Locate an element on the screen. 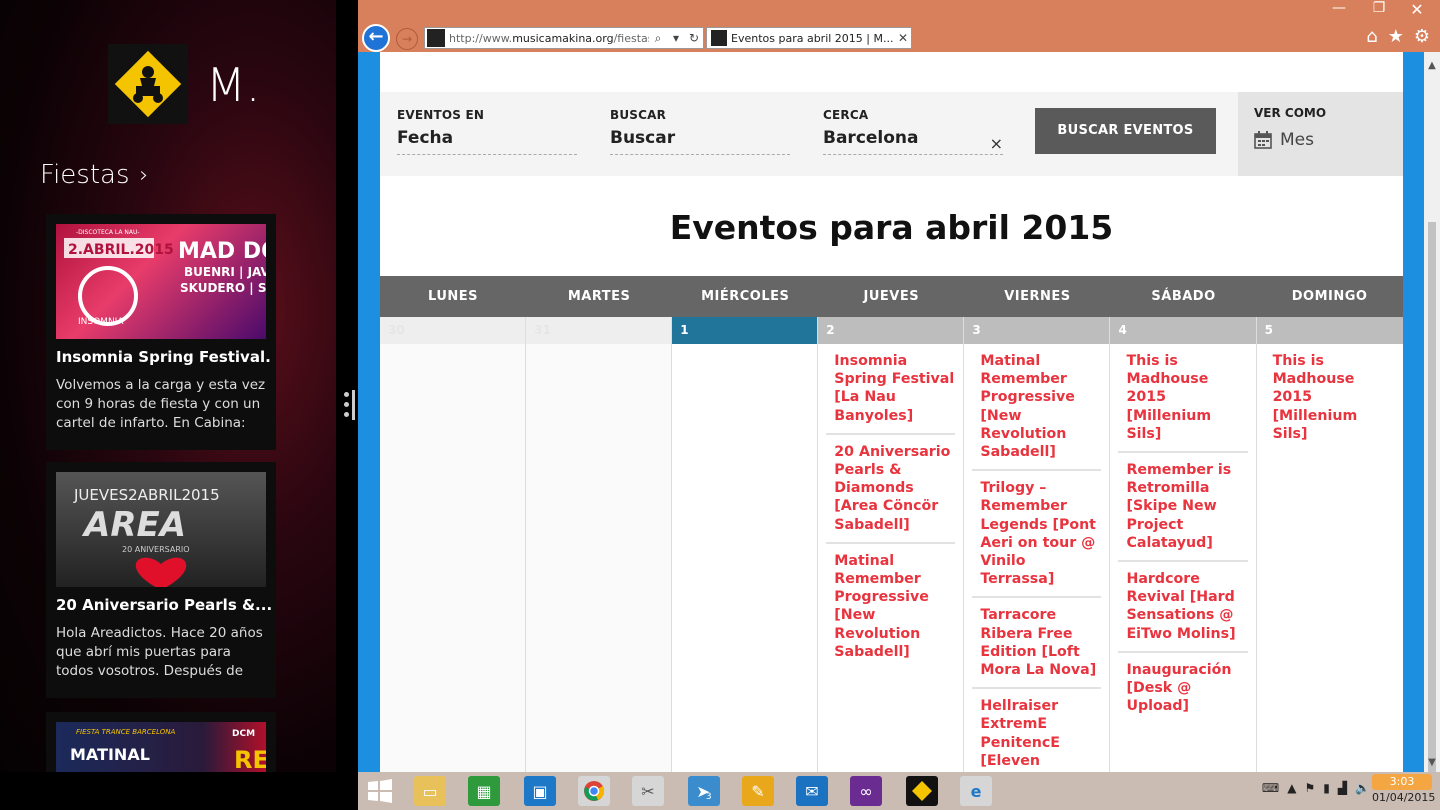 This screenshot has height=810, width=1440. settings-gear-icon: ⚙ is located at coordinates (1422, 36).